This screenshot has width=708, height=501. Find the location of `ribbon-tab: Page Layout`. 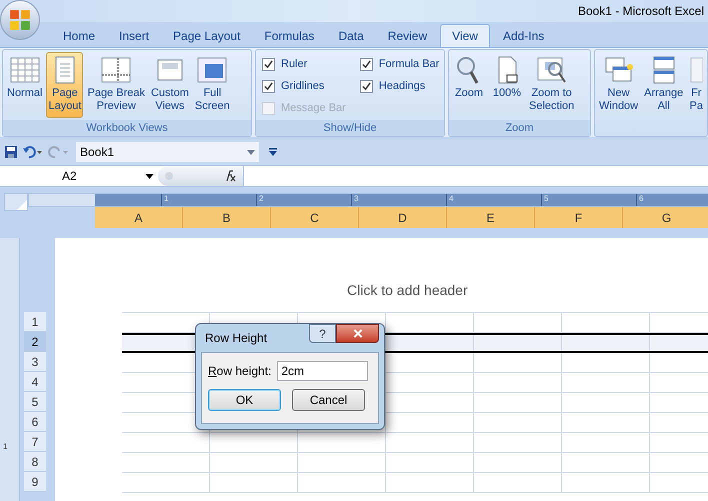

ribbon-tab: Page Layout is located at coordinates (207, 35).